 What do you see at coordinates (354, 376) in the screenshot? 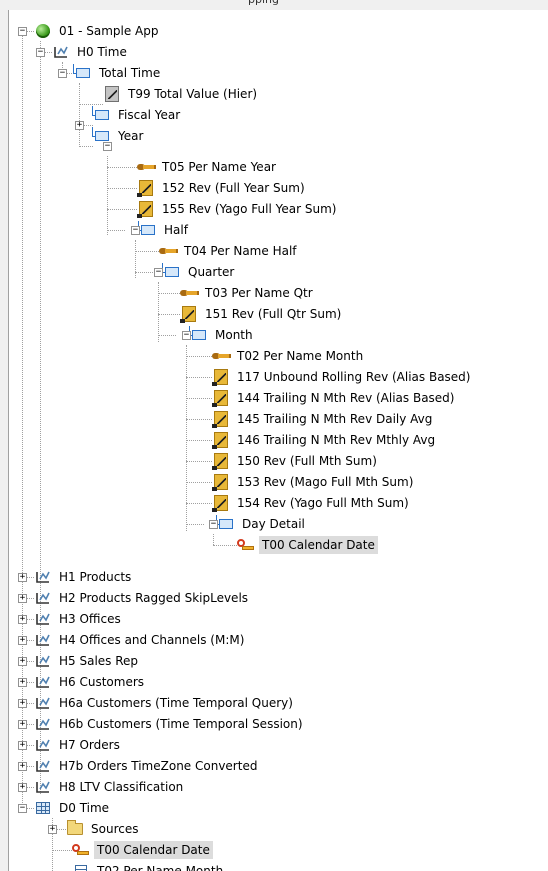
I see `tree-node-label: 117 Unbound Rolling Rev (Alias Based)` at bounding box center [354, 376].